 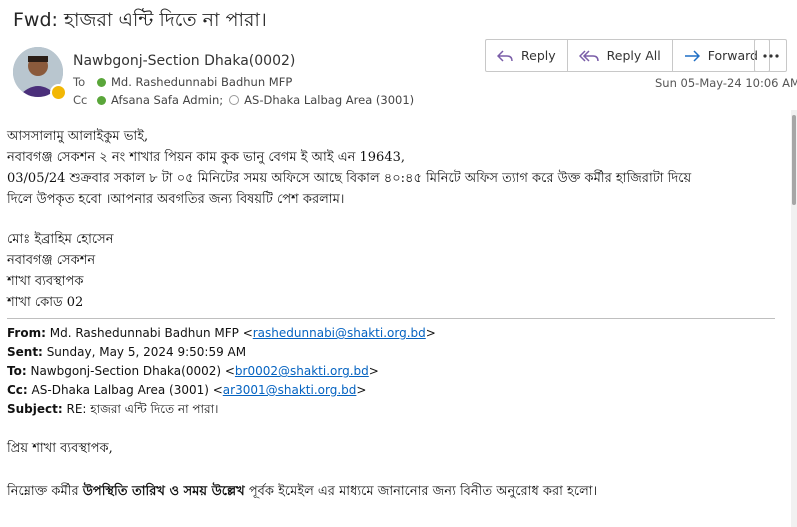 I want to click on to-recipient: Md. Rashedunnabi Badhun MFP, so click(x=201, y=82).